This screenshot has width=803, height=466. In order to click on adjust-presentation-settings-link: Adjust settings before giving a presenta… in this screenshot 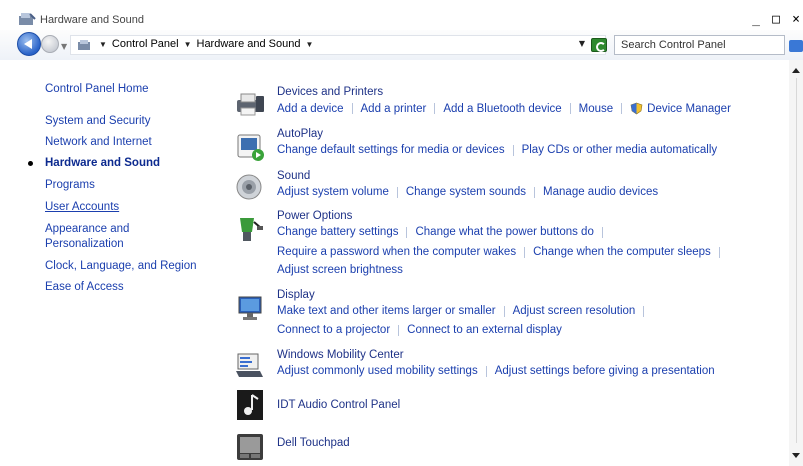, I will do `click(605, 371)`.